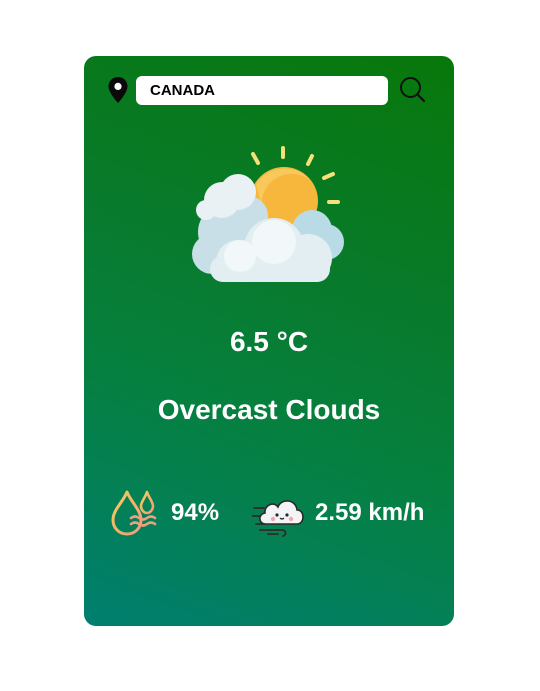 This screenshot has width=540, height=691. What do you see at coordinates (278, 518) in the screenshot?
I see `wind-cloud-icon` at bounding box center [278, 518].